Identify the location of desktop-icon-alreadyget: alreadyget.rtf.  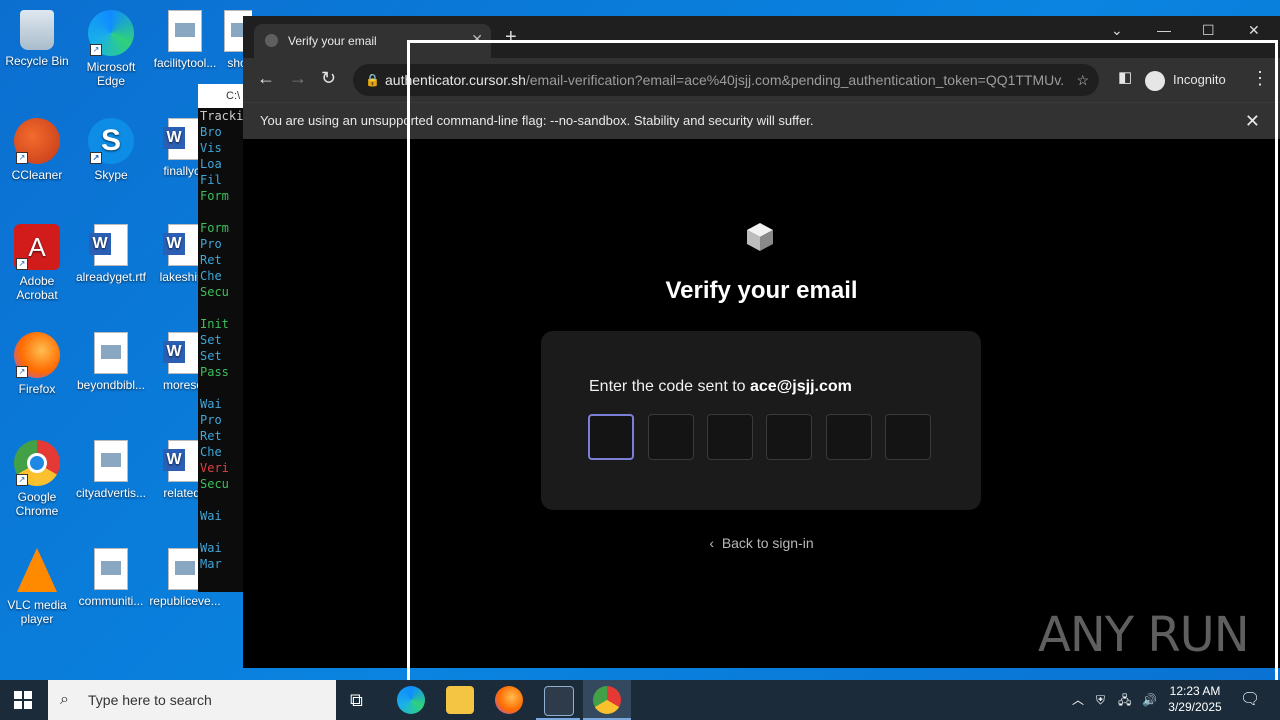
(111, 254).